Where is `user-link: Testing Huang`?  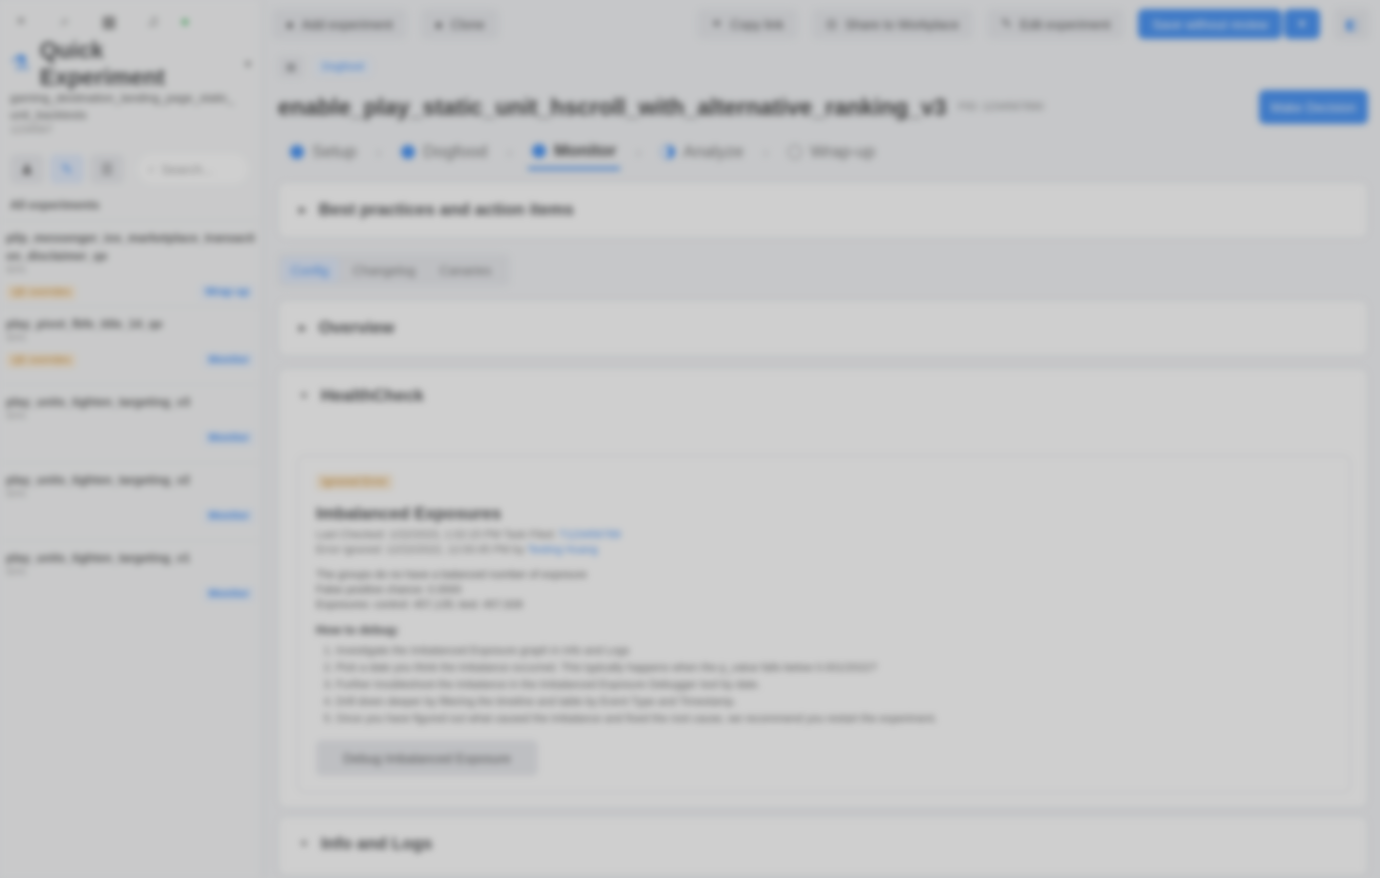
user-link: Testing Huang is located at coordinates (562, 550).